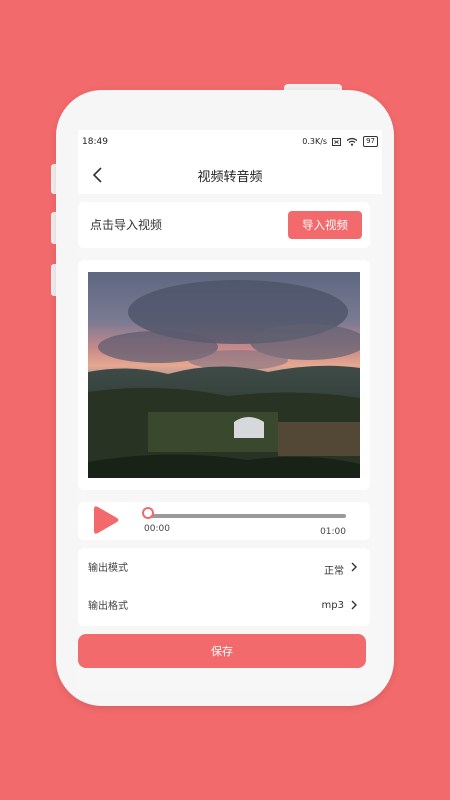  Describe the element at coordinates (157, 529) in the screenshot. I see `current-time: 00:00` at that location.